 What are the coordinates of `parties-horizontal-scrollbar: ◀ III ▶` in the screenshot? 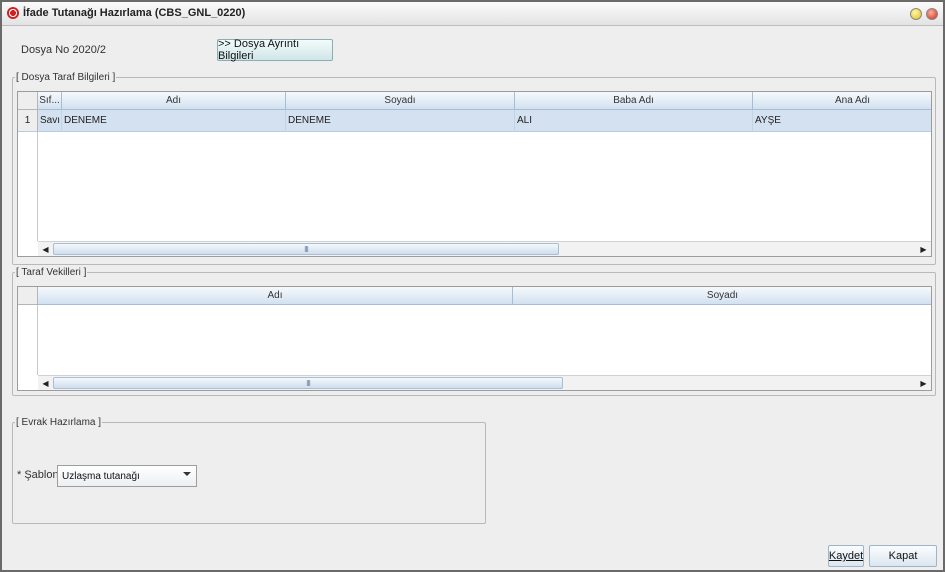 It's located at (484, 248).